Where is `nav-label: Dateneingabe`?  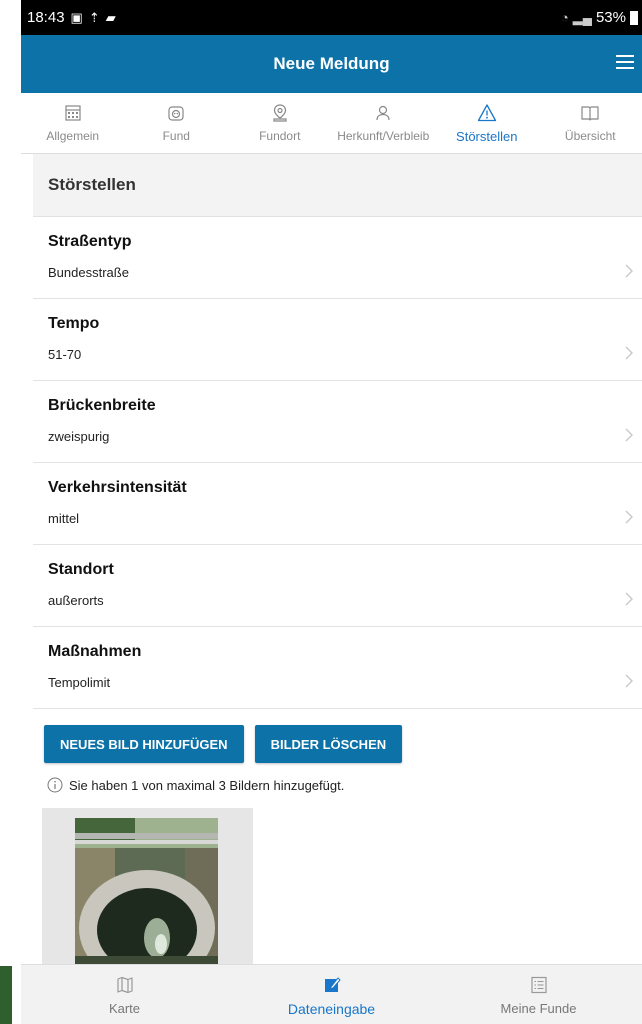
nav-label: Dateneingabe is located at coordinates (331, 1009).